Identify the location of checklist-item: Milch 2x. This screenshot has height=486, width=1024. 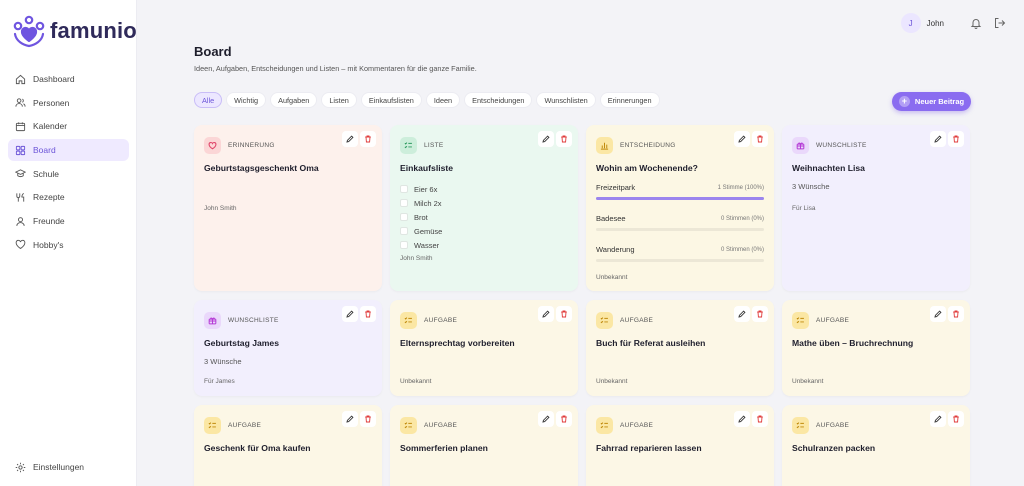
(484, 203).